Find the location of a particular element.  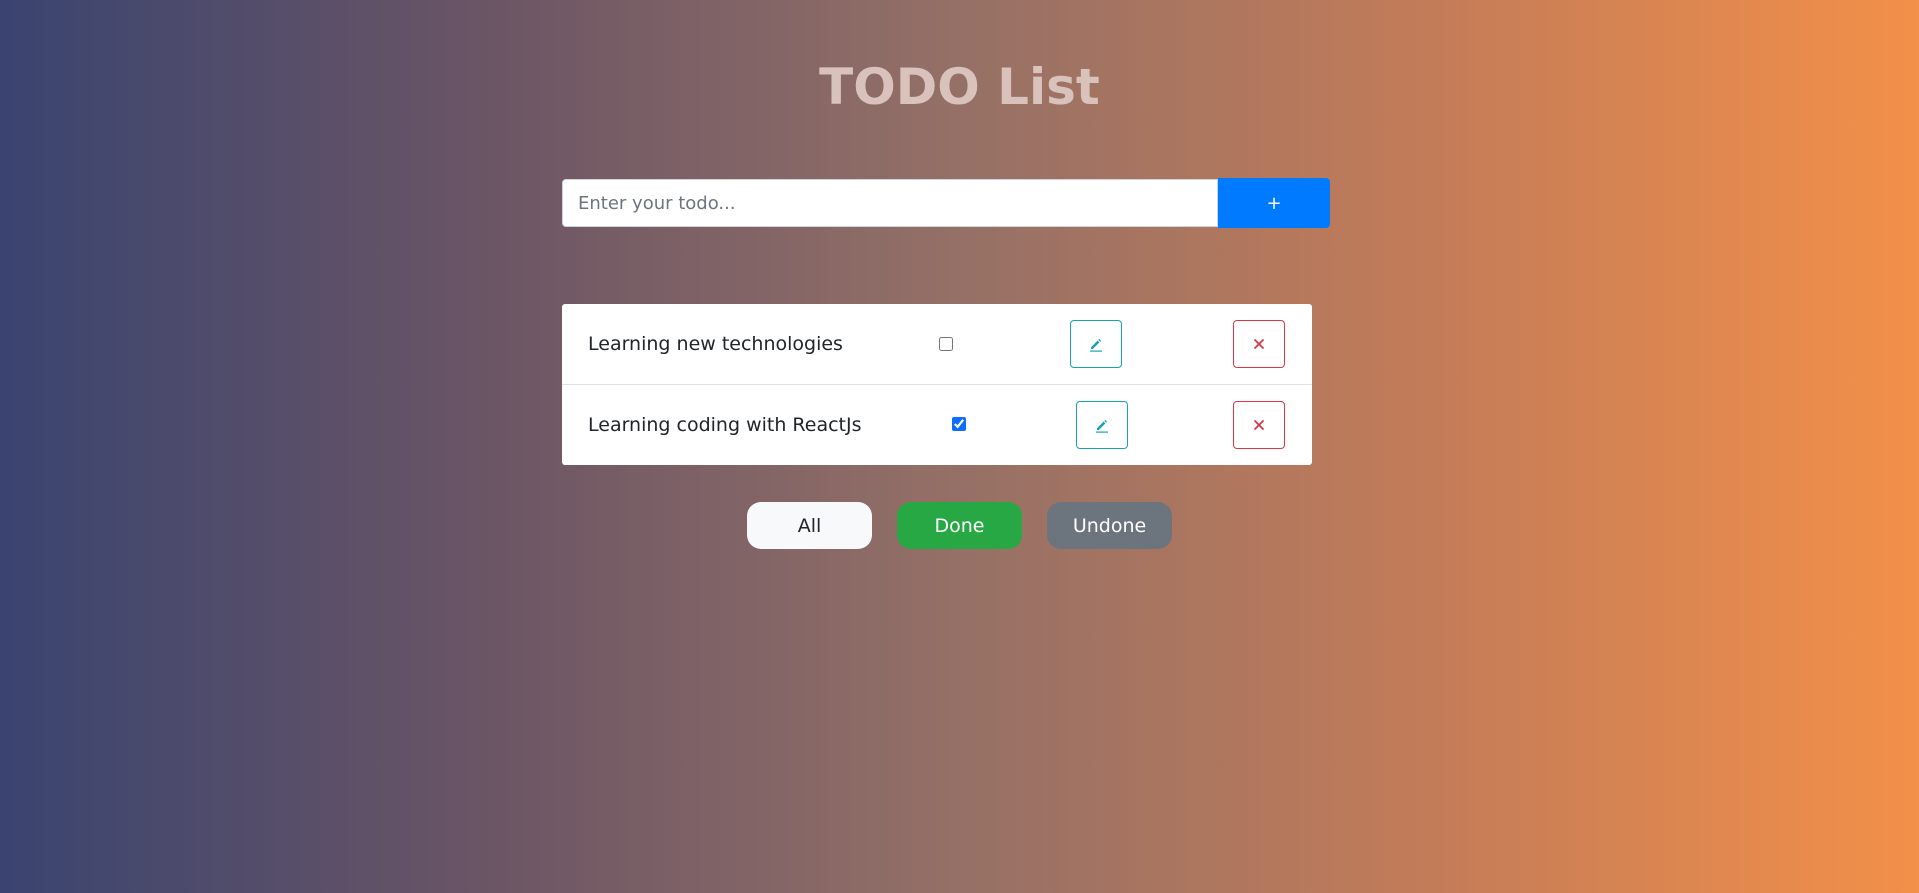

filter-all-button: All is located at coordinates (809, 525).